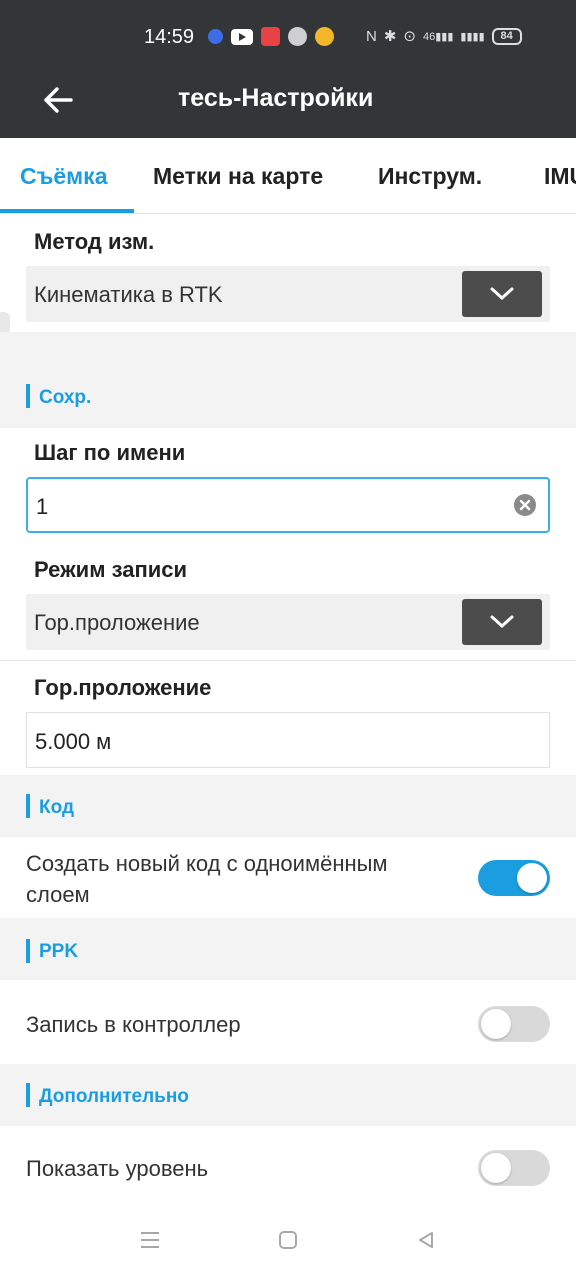  I want to click on database-icon, so click(297, 36).